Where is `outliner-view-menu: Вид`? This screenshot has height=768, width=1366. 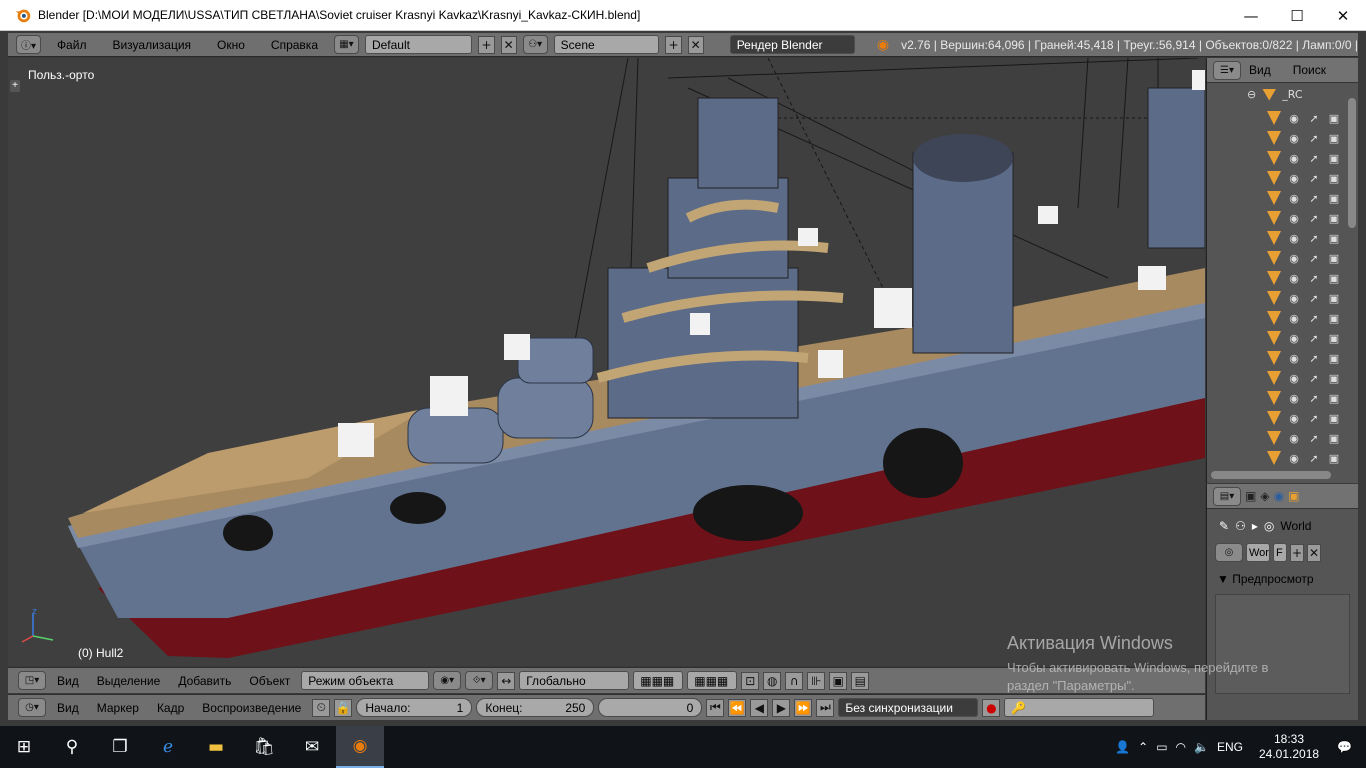
outliner-view-menu: Вид is located at coordinates (1260, 70).